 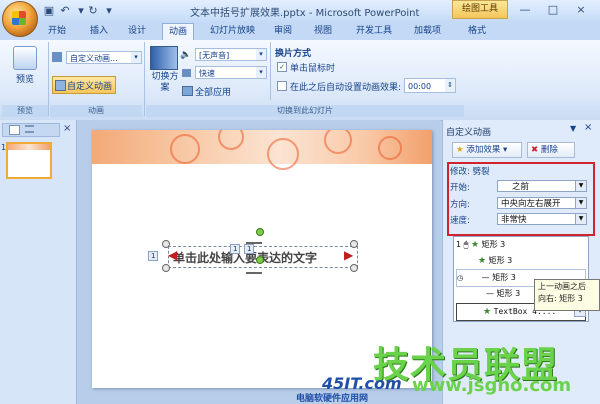 I want to click on auto-after-time-value: 00:00, so click(x=420, y=86).